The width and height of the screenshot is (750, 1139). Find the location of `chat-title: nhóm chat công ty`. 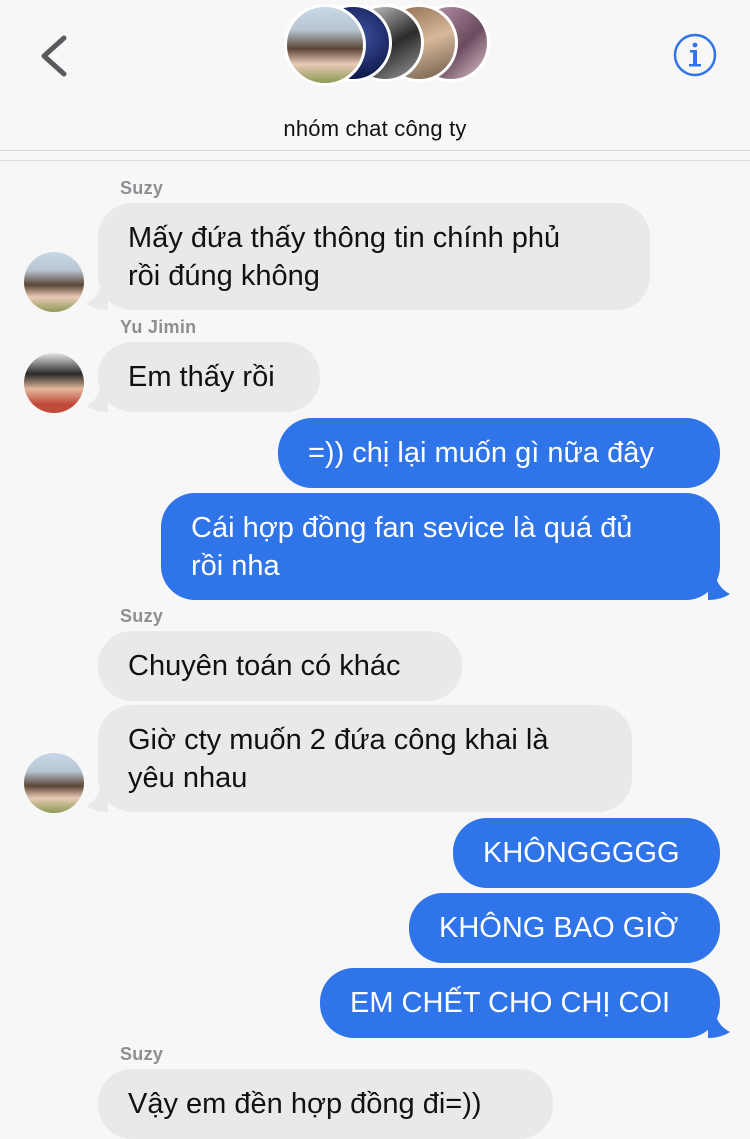

chat-title: nhóm chat công ty is located at coordinates (375, 128).